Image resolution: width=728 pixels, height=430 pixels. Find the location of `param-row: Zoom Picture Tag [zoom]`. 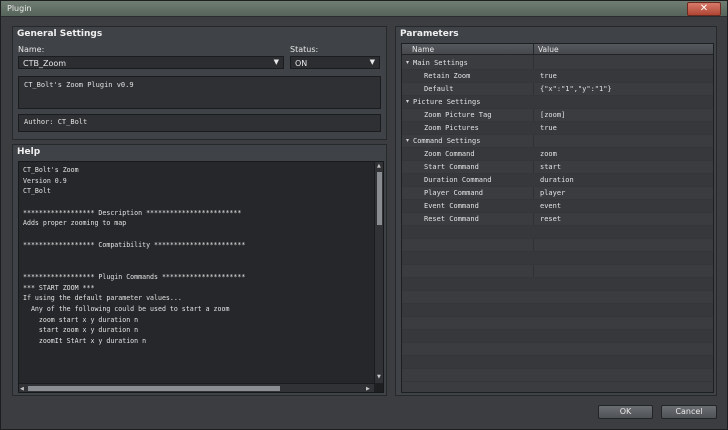

param-row: Zoom Picture Tag [zoom] is located at coordinates (557, 115).